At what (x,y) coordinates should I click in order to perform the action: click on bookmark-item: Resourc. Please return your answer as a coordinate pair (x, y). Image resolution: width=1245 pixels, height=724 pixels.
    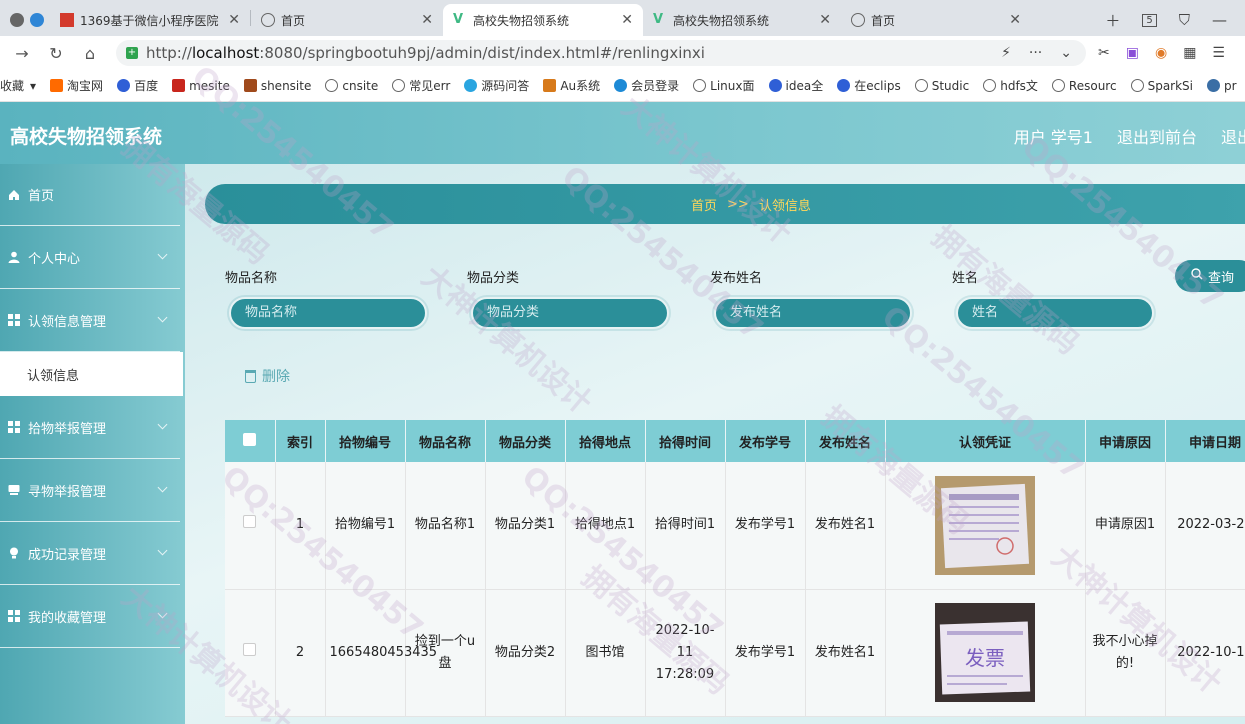
    Looking at the image, I should click on (1084, 86).